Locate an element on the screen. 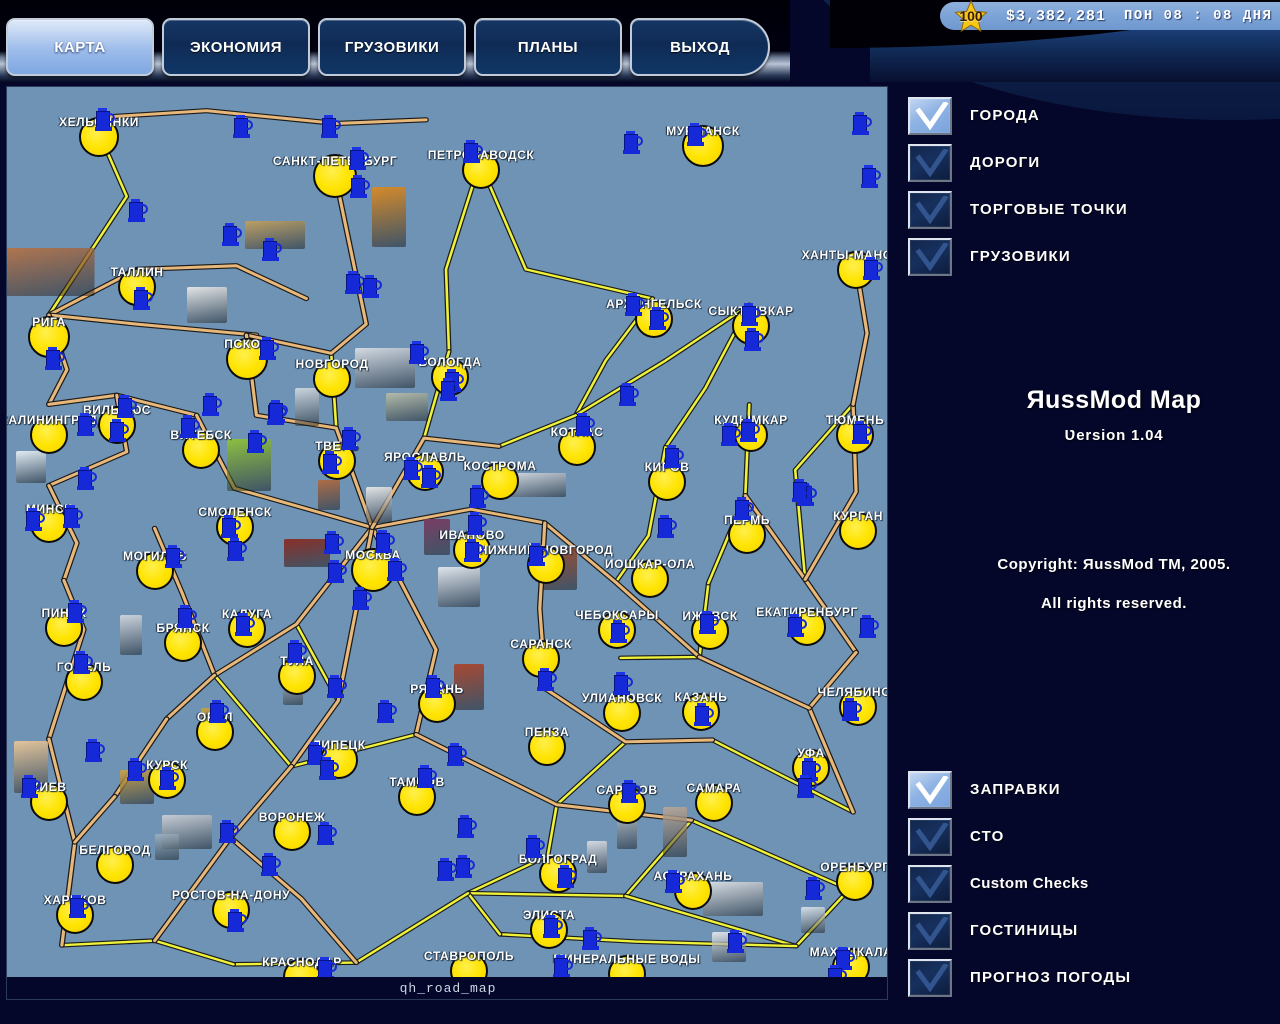  tab-trucks: ГРУЗОВИКИ is located at coordinates (392, 47).